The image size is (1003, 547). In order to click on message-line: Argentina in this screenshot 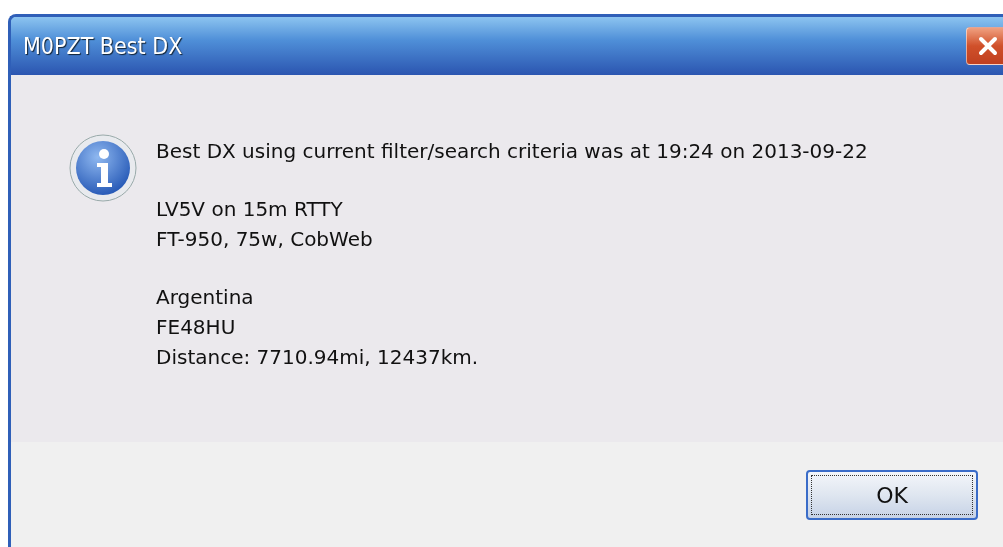, I will do `click(205, 297)`.